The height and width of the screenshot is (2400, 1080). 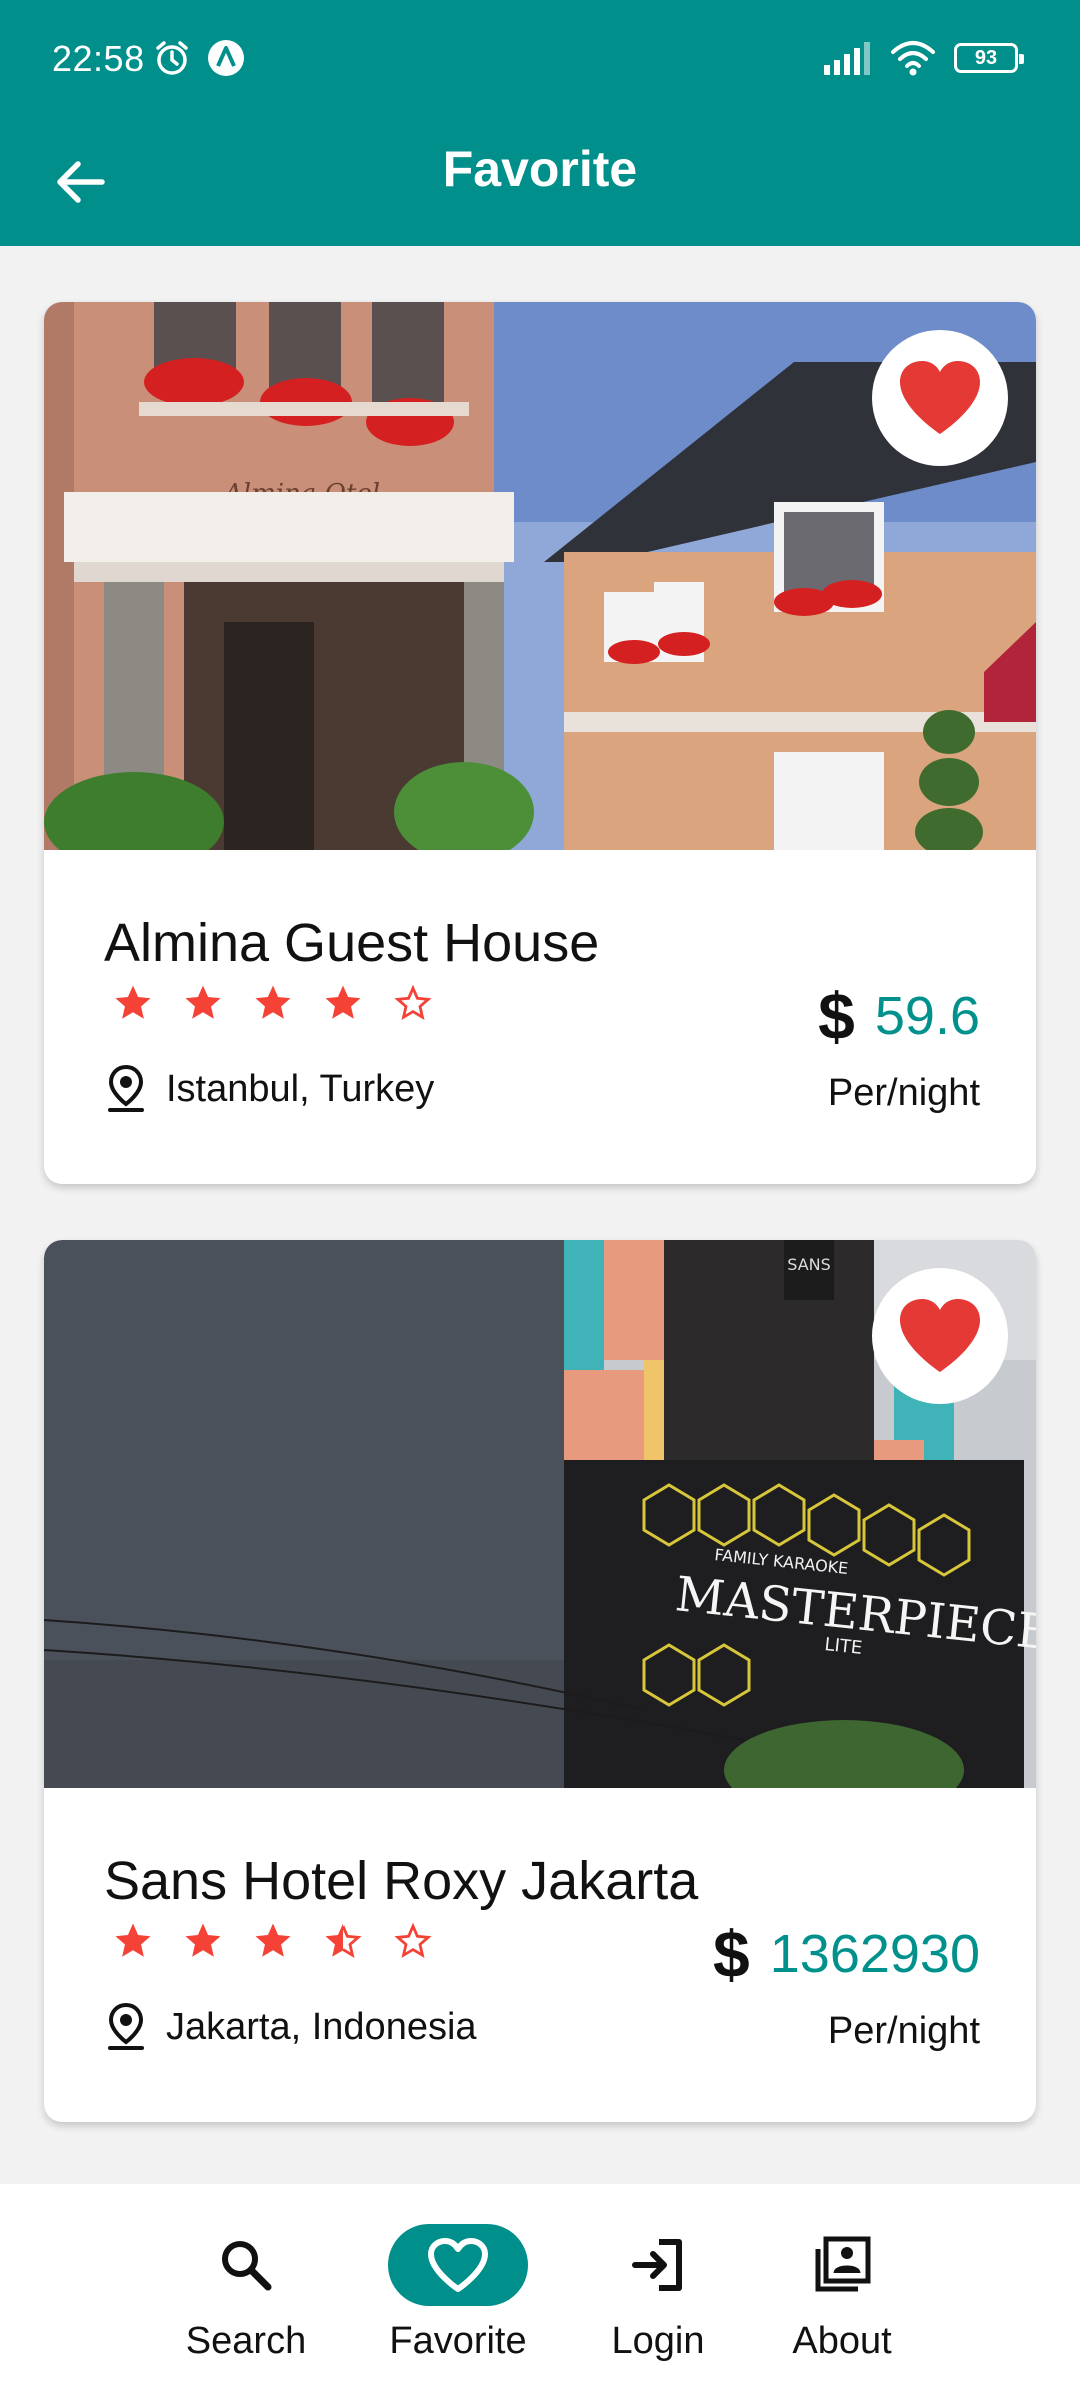 I want to click on battery-indicator: 93, so click(x=989, y=58).